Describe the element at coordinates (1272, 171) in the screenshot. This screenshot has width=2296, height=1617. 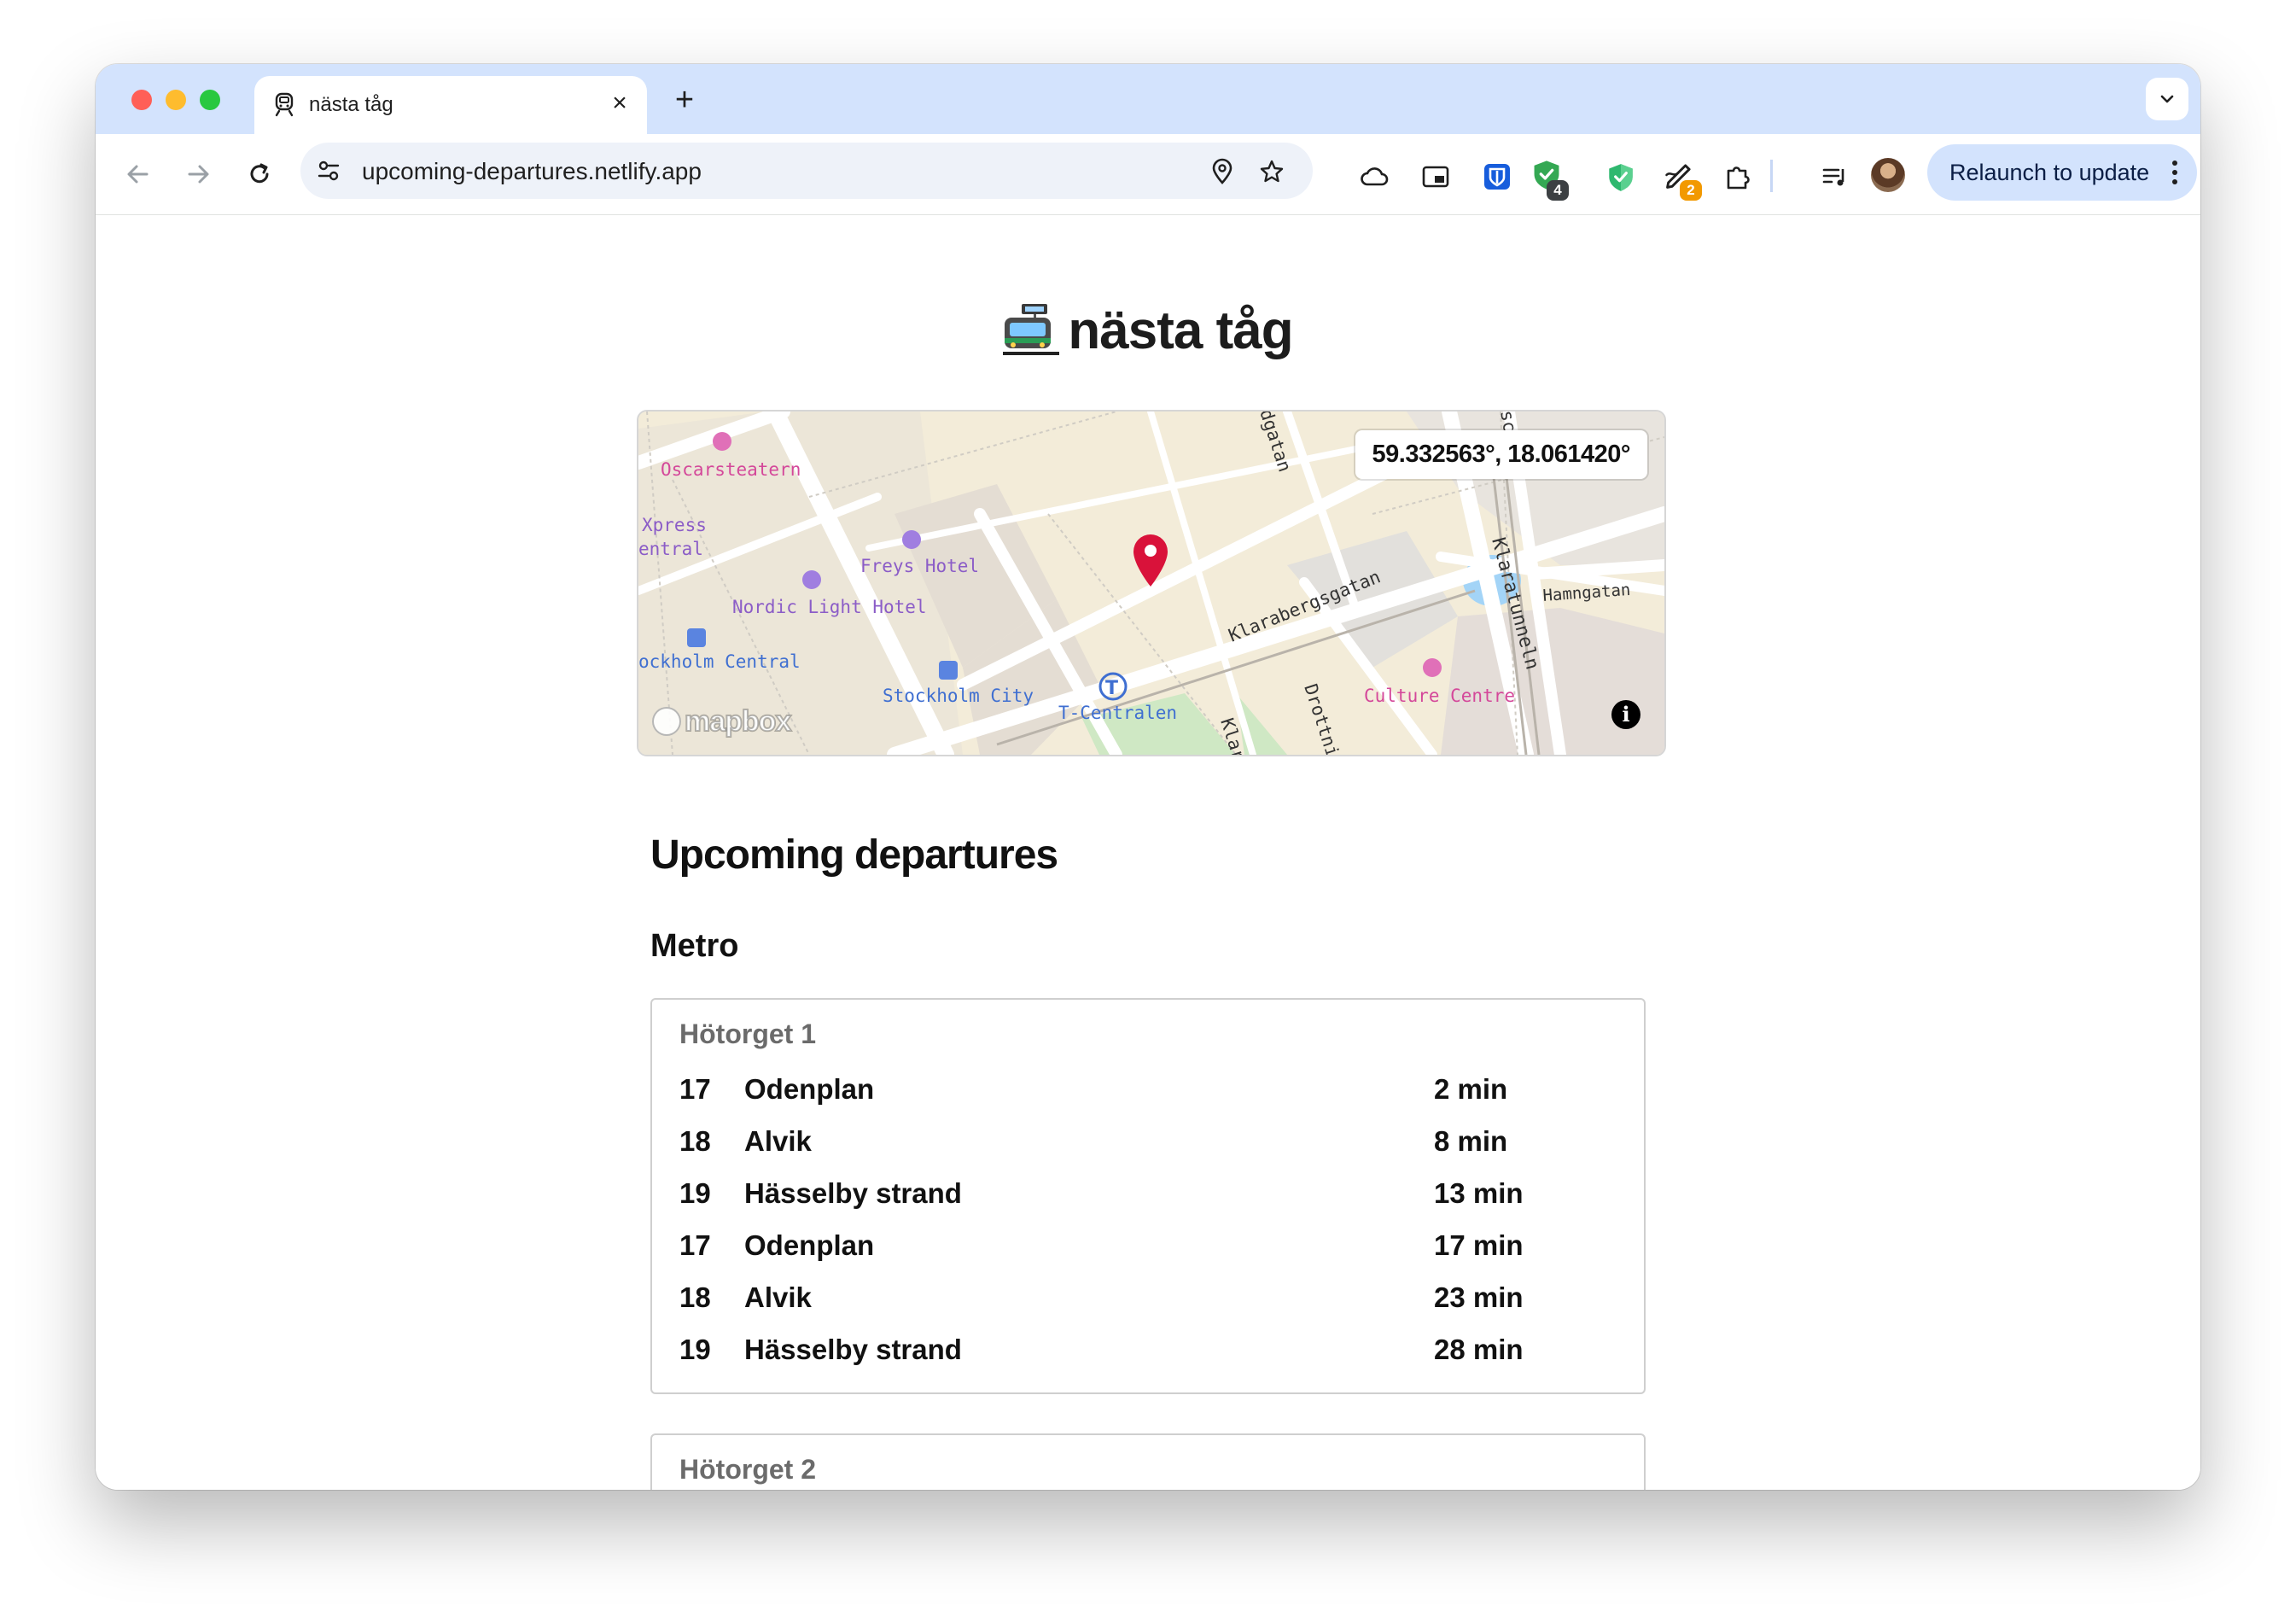
I see `bookmark-star-icon` at that location.